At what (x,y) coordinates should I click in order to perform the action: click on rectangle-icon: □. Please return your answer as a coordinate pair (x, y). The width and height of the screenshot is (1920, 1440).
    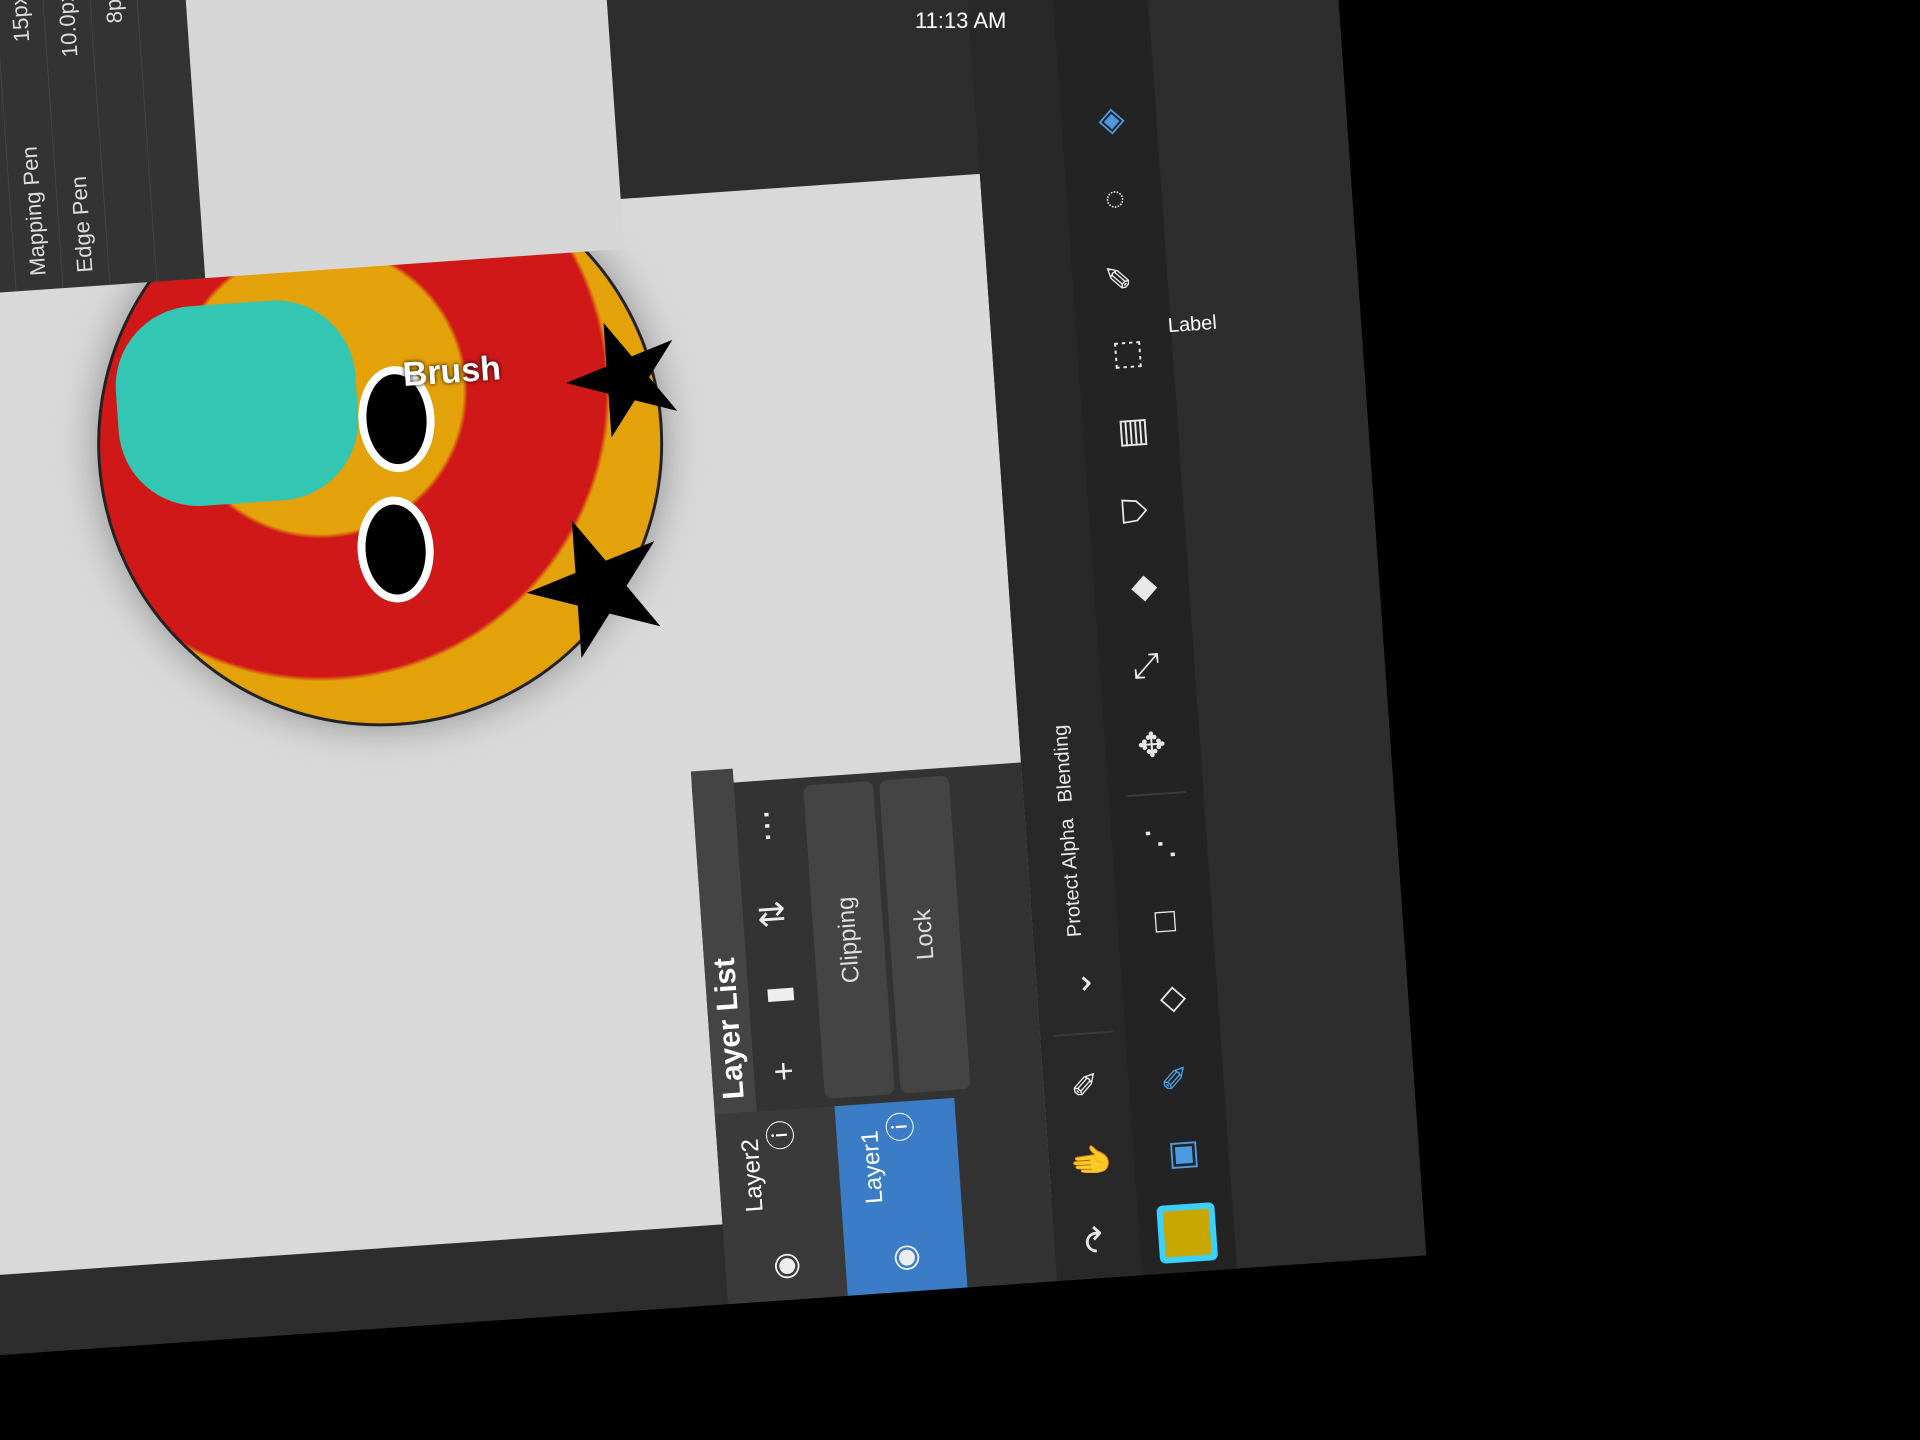
    Looking at the image, I should click on (1164, 921).